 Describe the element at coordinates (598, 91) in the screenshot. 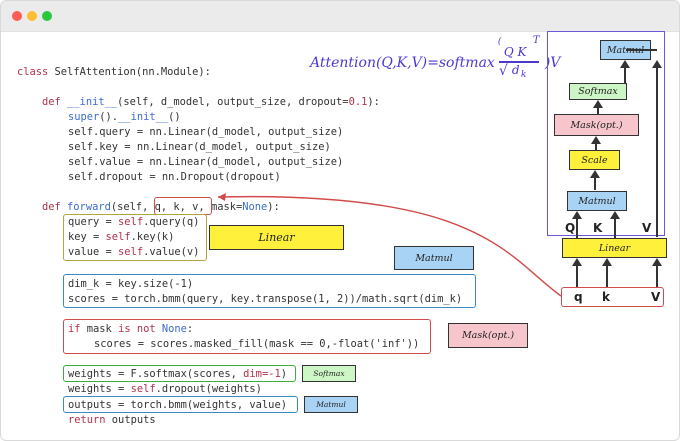

I see `diagram-node-softmax: Softmax` at that location.